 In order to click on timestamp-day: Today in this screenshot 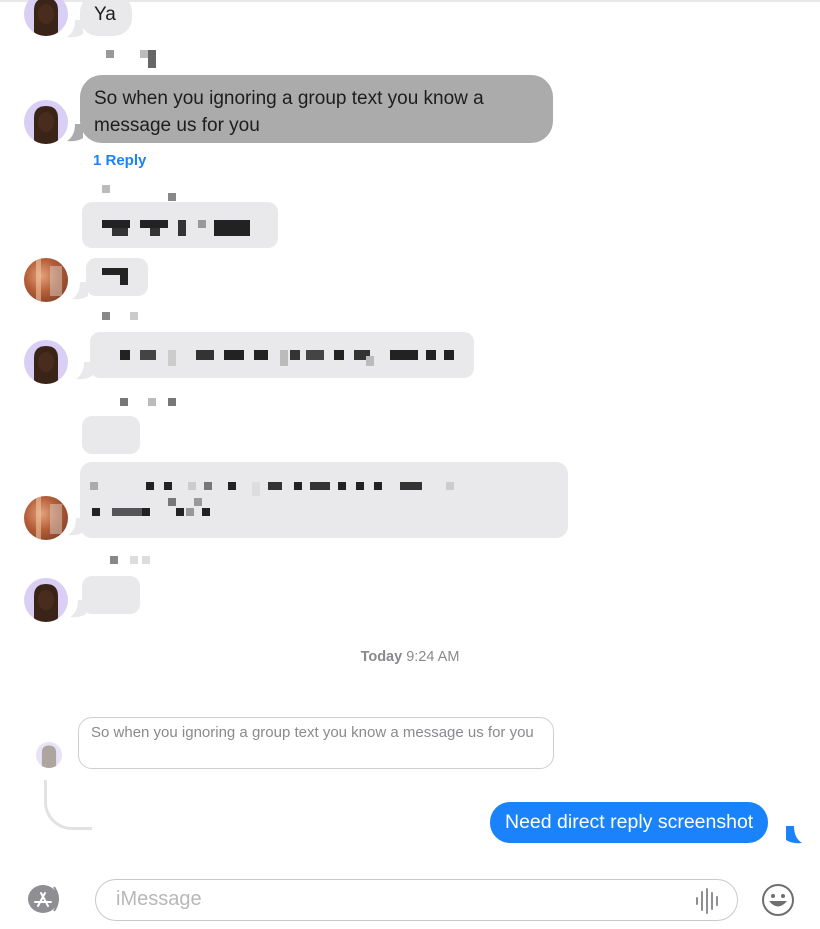, I will do `click(381, 657)`.